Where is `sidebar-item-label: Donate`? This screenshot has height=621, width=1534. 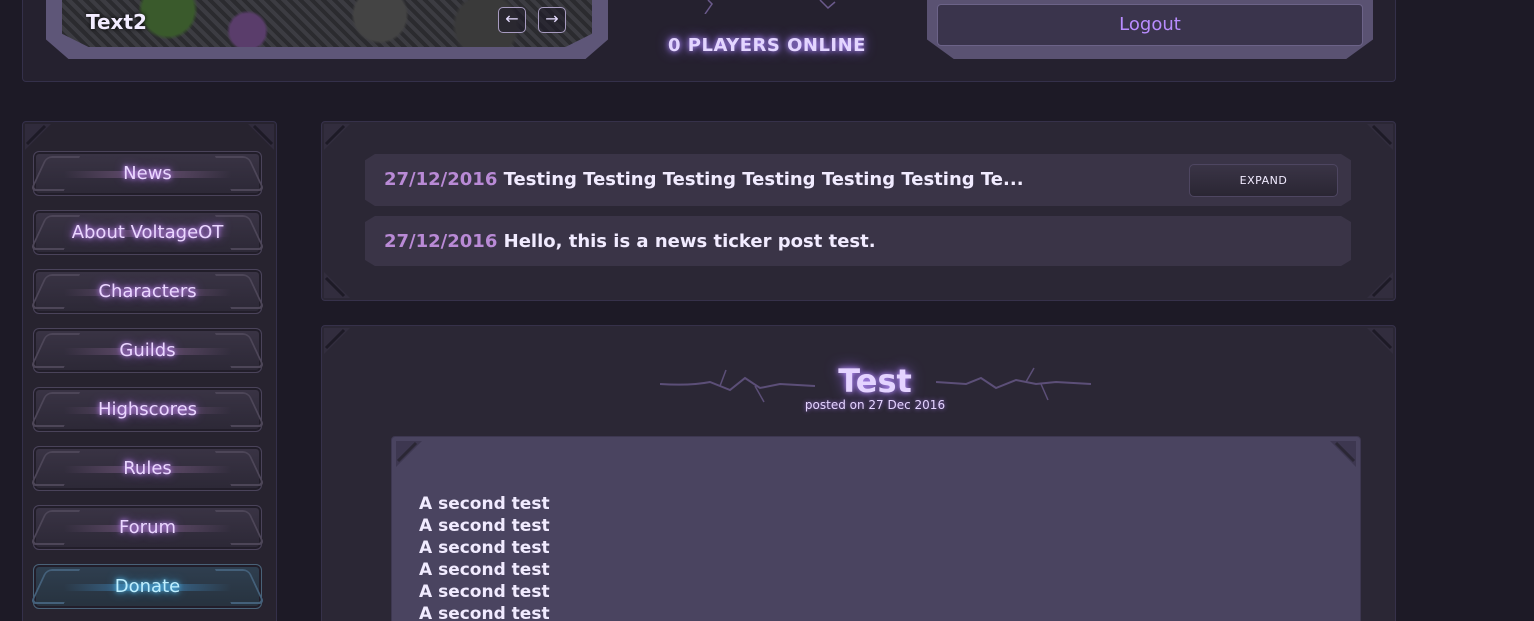
sidebar-item-label: Donate is located at coordinates (147, 586).